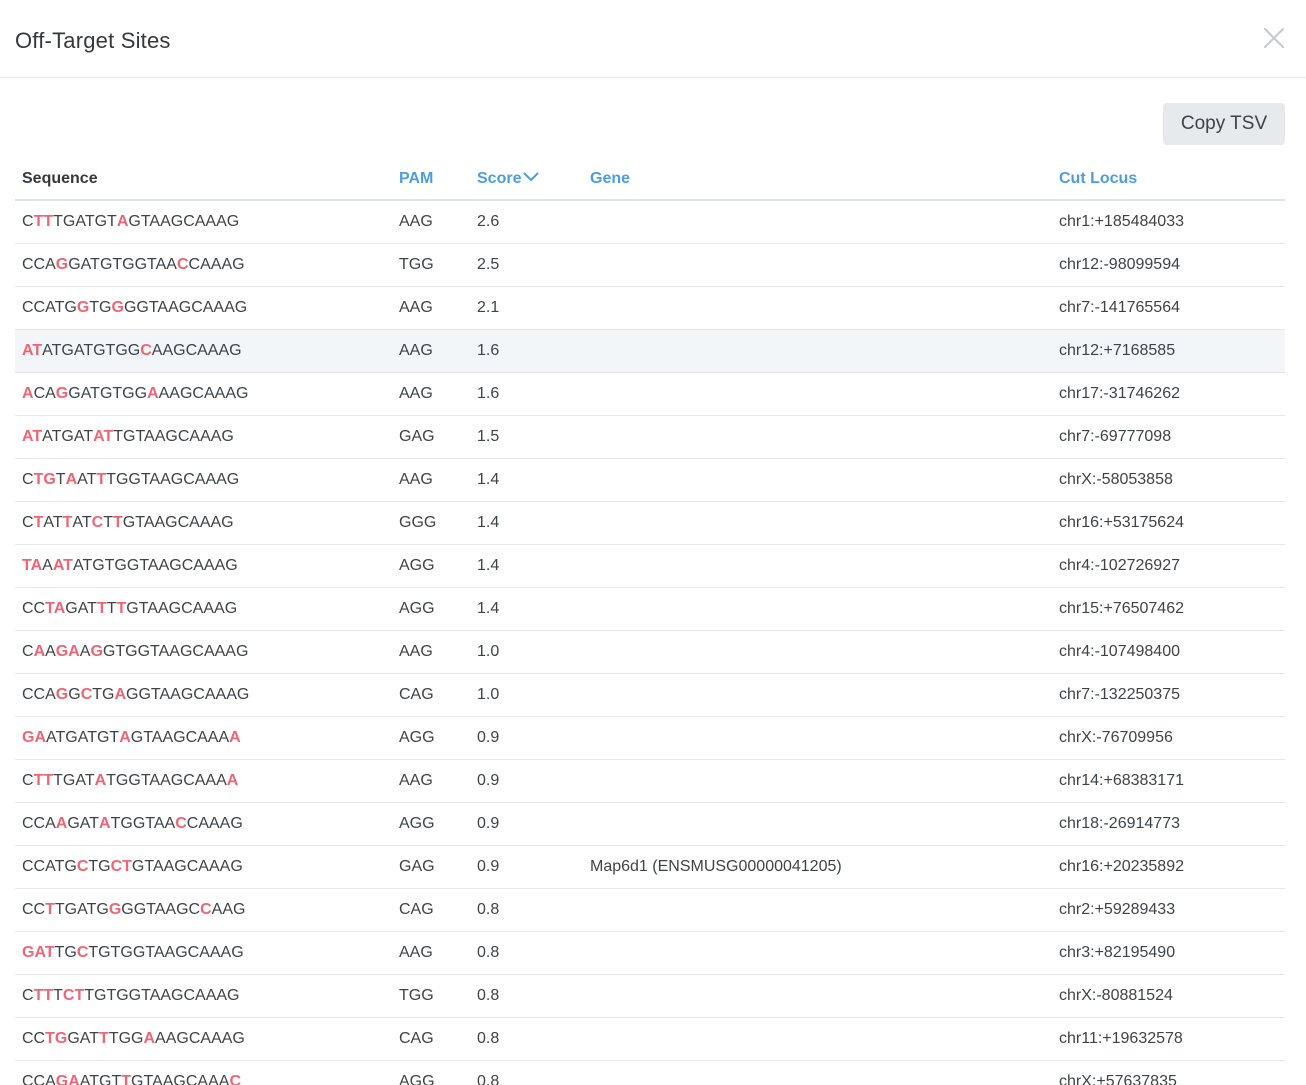 Image resolution: width=1306 pixels, height=1085 pixels. What do you see at coordinates (161, 909) in the screenshot?
I see `sequence-segment: GGTAAGC` at bounding box center [161, 909].